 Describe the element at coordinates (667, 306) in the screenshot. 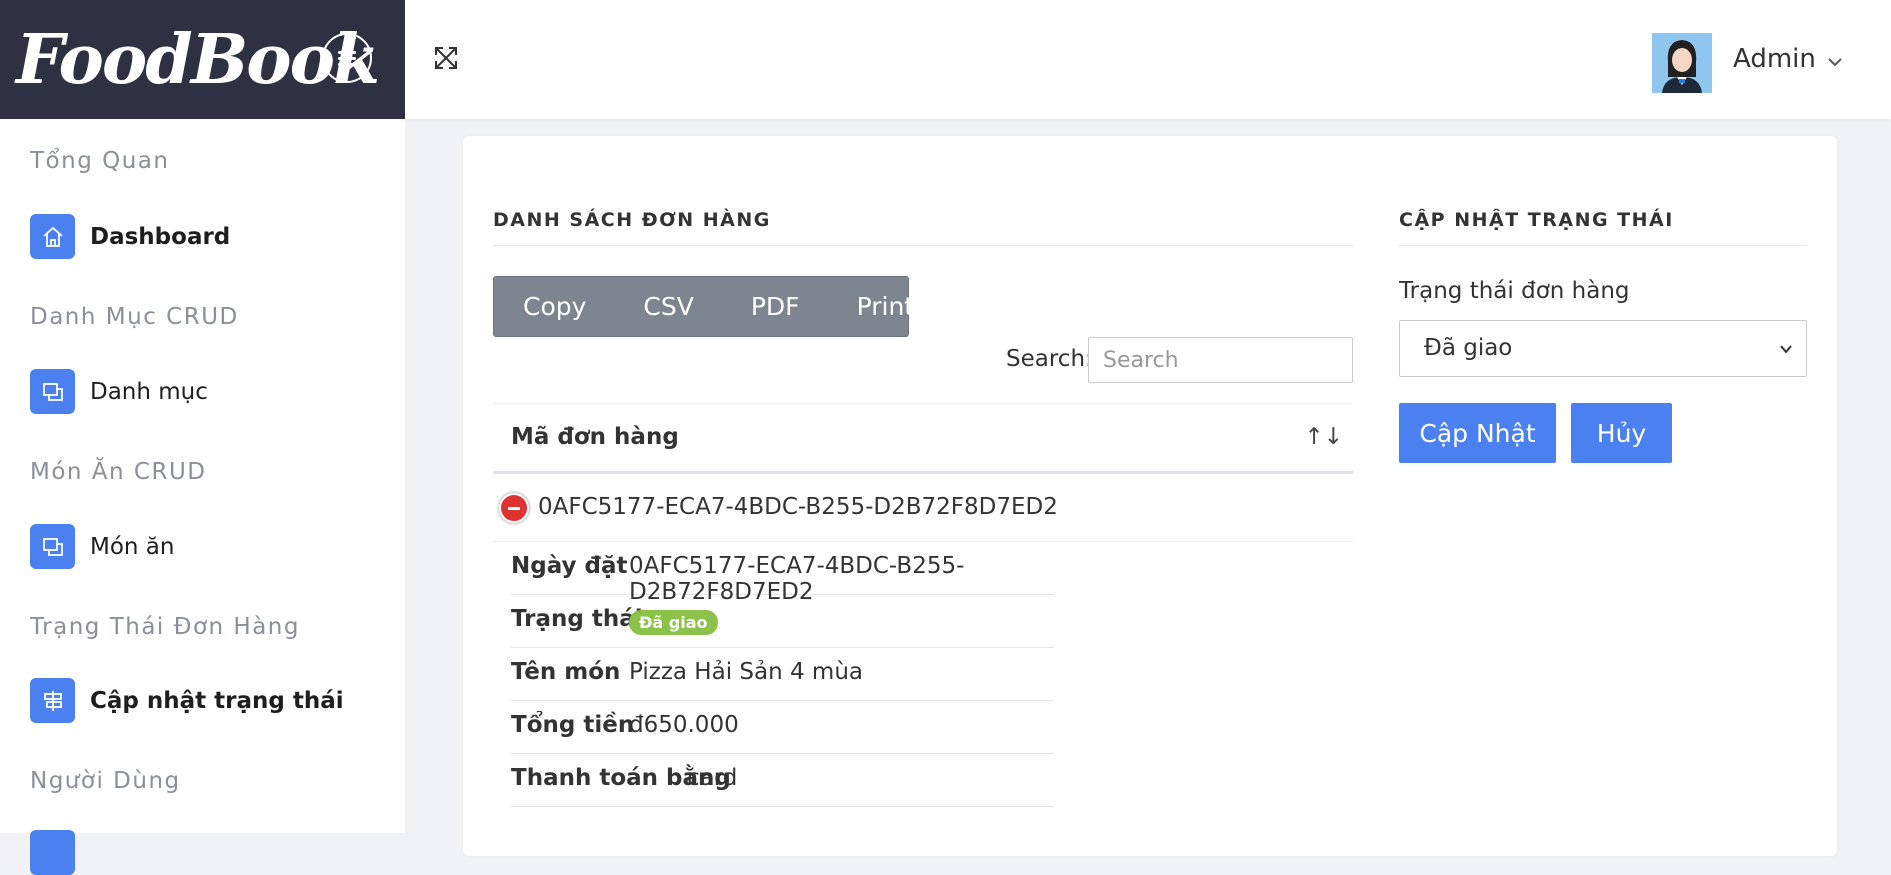

I see `csv-button: CSV` at that location.